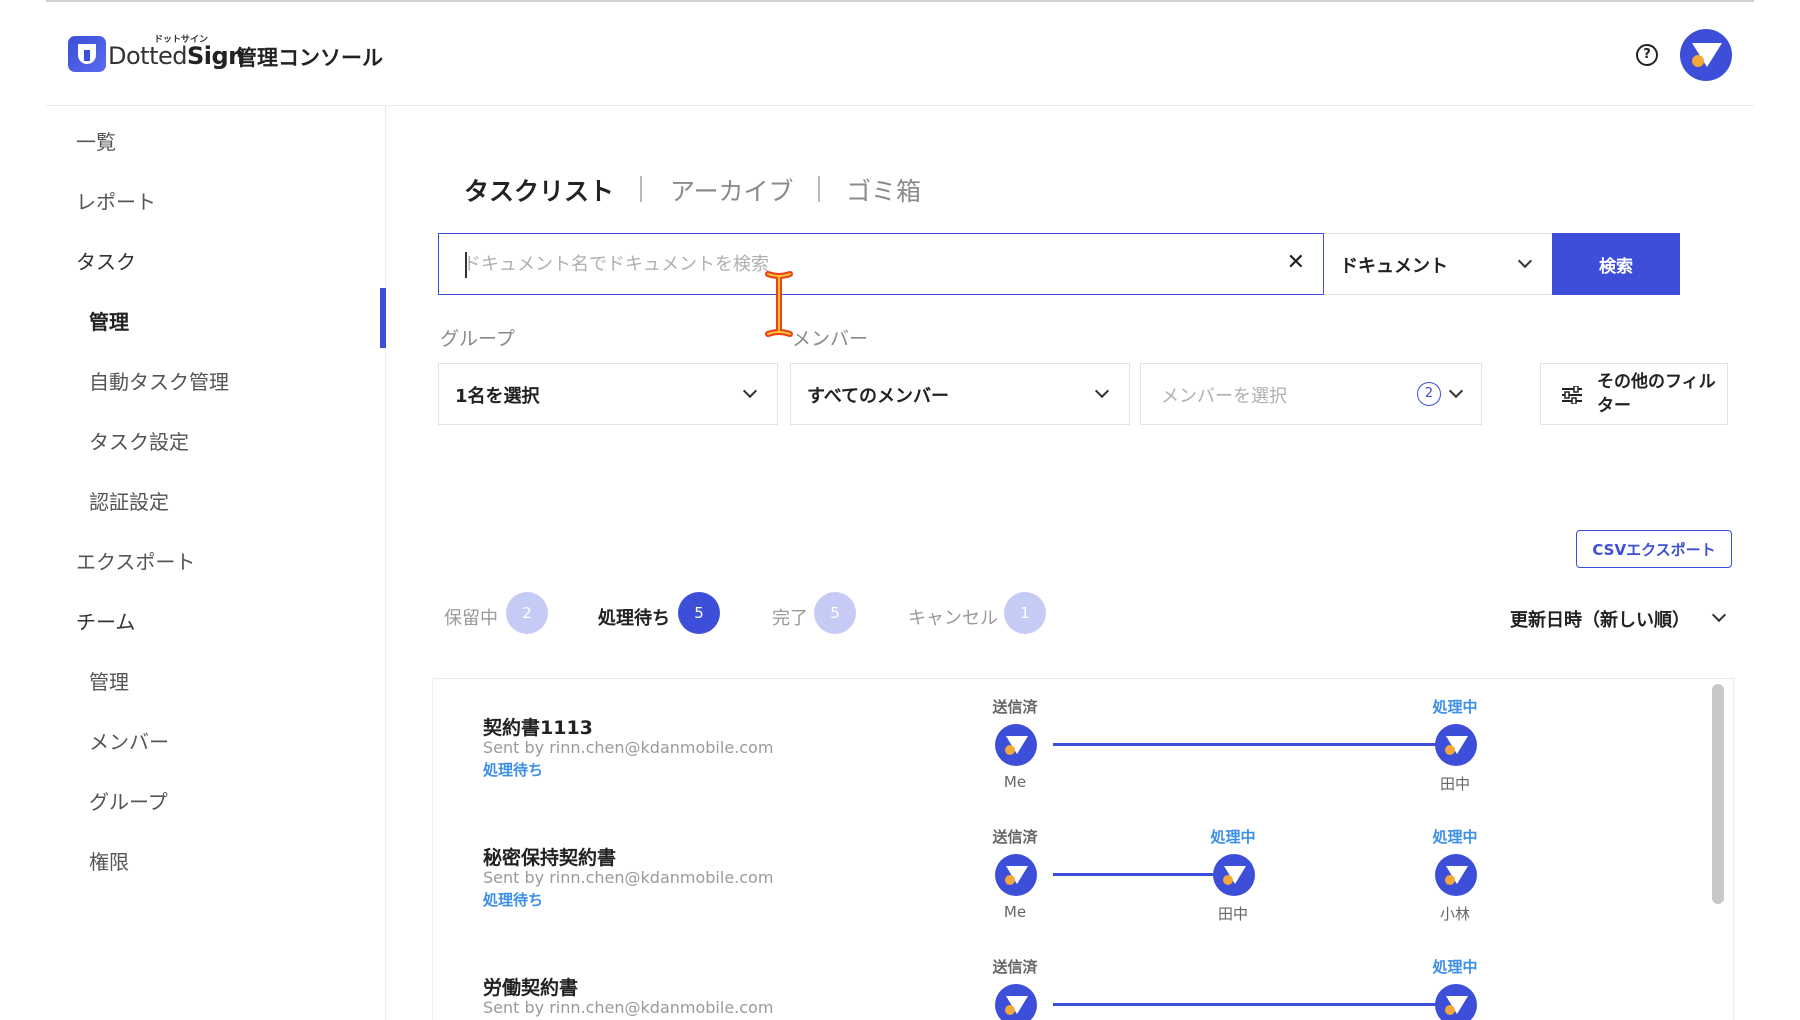 The width and height of the screenshot is (1800, 1020). Describe the element at coordinates (1454, 914) in the screenshot. I see `signer-name: 小林` at that location.